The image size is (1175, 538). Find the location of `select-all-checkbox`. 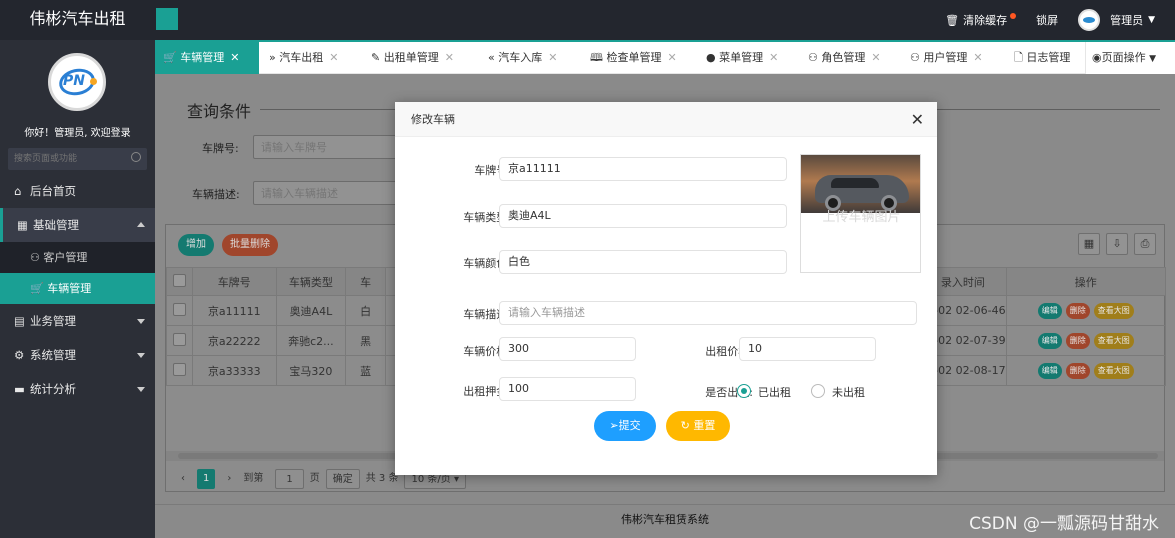

select-all-checkbox is located at coordinates (179, 280).